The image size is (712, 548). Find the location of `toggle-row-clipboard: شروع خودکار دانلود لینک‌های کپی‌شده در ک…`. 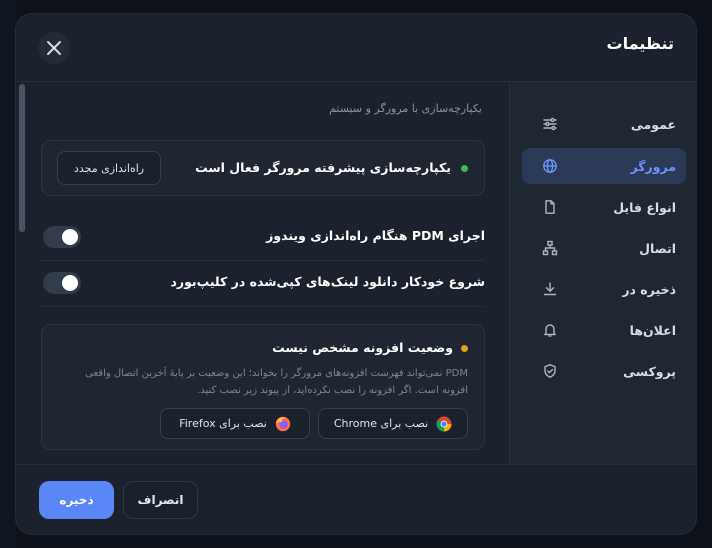

toggle-row-clipboard: شروع خودکار دانلود لینک‌های کپی‌شده در ک… is located at coordinates (263, 283).